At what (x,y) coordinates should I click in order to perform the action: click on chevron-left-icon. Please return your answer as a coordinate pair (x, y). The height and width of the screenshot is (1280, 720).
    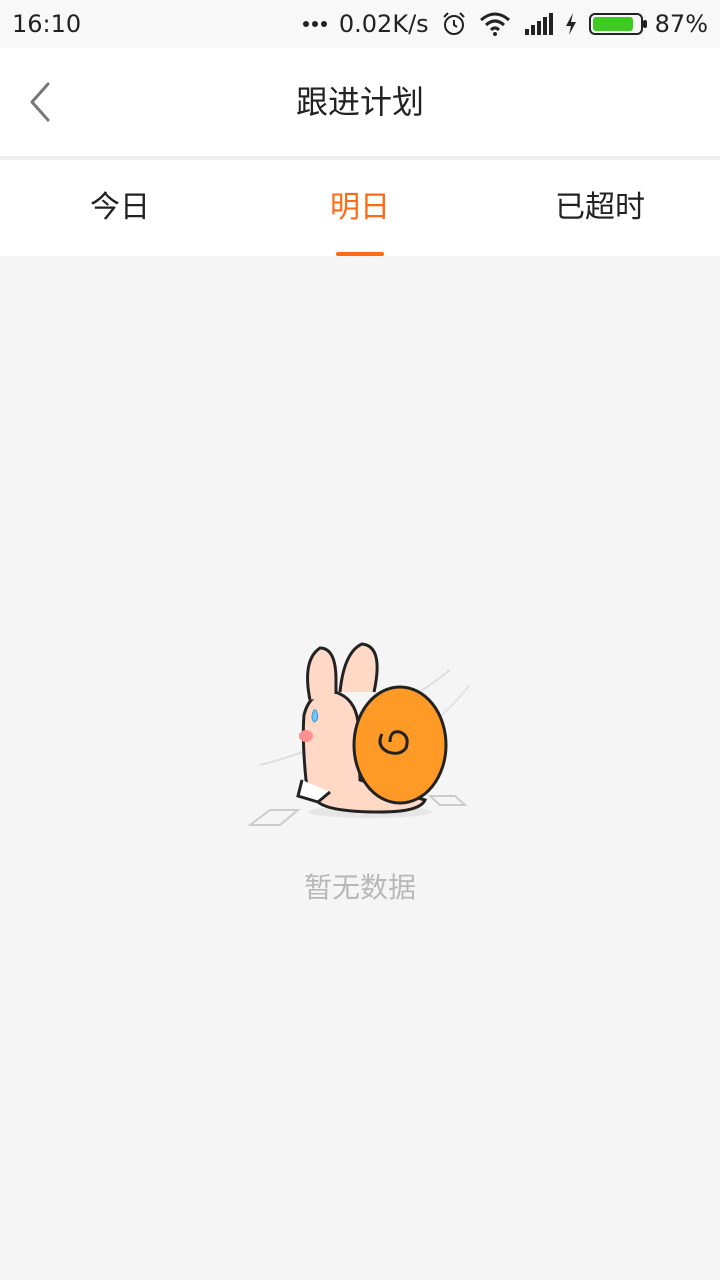
    Looking at the image, I should click on (40, 102).